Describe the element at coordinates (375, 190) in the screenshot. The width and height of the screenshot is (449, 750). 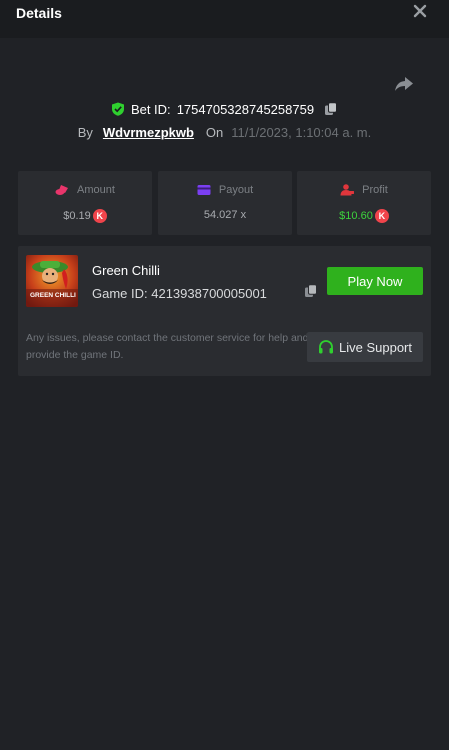
I see `profit-label: Profit` at that location.